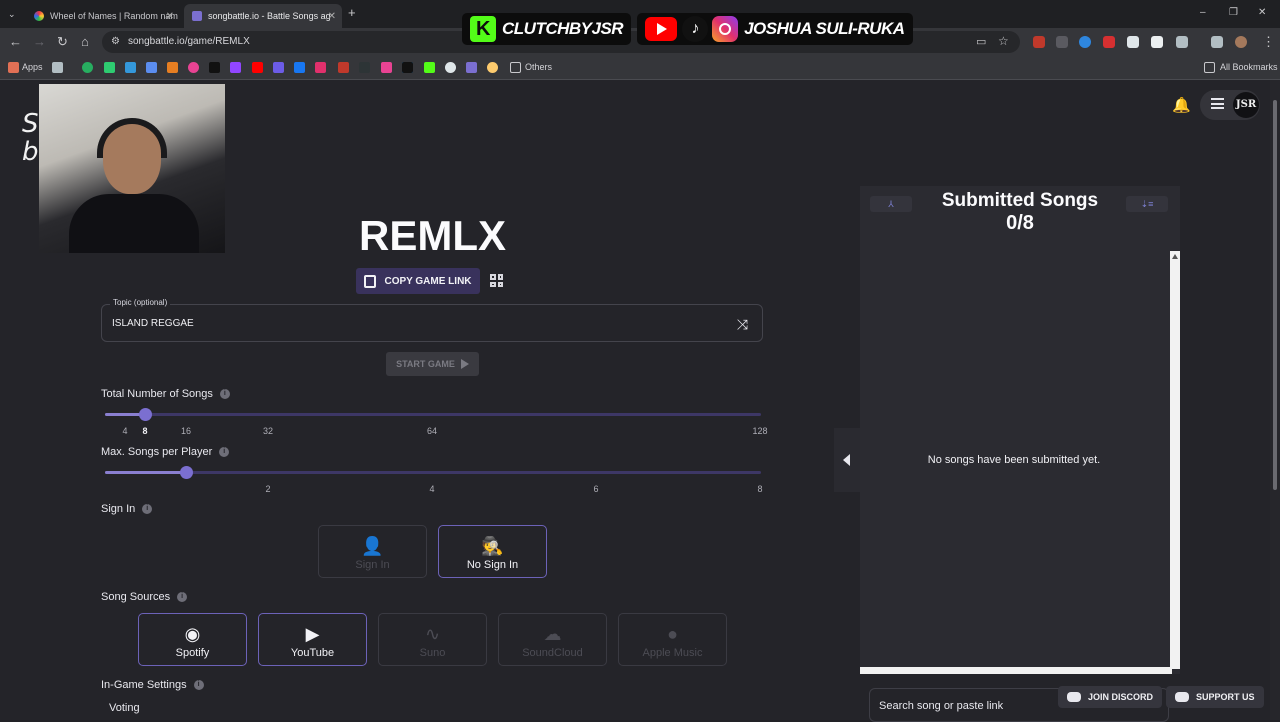 The width and height of the screenshot is (1280, 722). What do you see at coordinates (186, 472) in the screenshot?
I see `max-songs-slider-thumb` at bounding box center [186, 472].